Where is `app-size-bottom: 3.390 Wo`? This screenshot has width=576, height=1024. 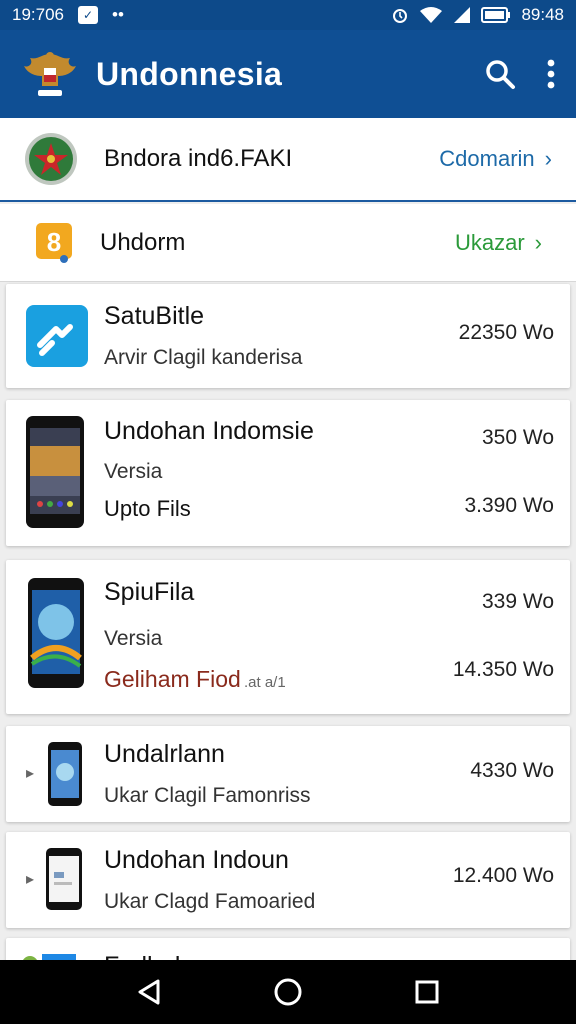
app-size-bottom: 3.390 Wo is located at coordinates (509, 505).